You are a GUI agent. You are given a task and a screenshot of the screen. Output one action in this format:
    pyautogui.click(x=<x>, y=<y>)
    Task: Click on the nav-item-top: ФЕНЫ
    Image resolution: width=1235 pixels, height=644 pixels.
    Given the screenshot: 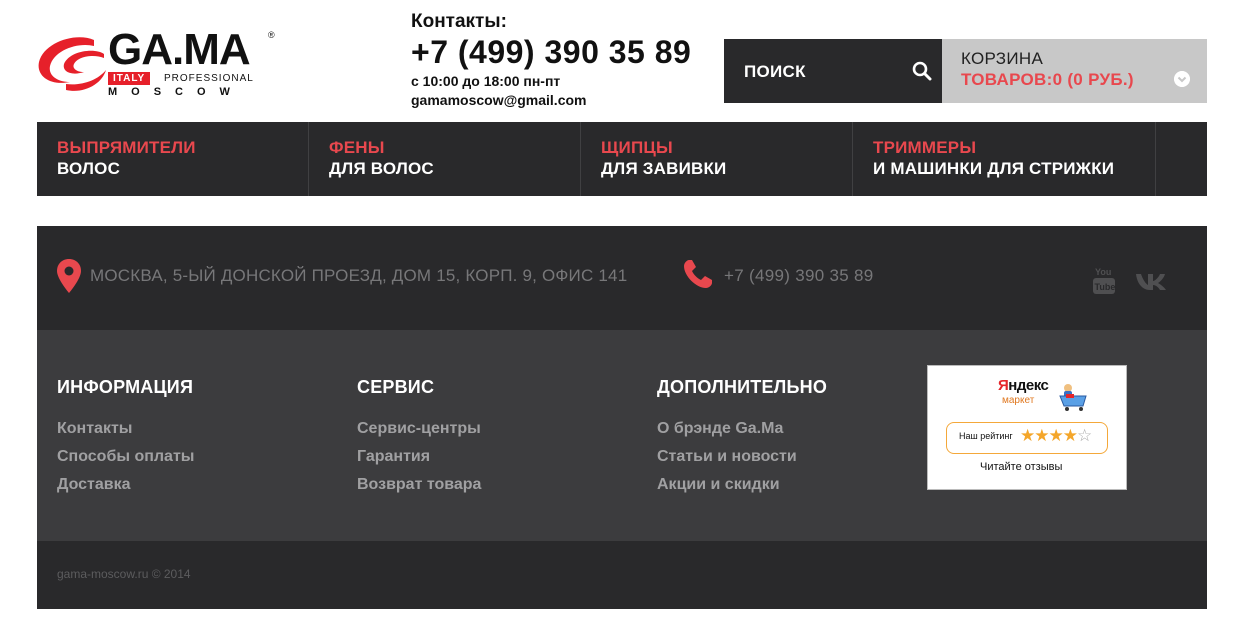 What is the action you would take?
    pyautogui.click(x=357, y=147)
    